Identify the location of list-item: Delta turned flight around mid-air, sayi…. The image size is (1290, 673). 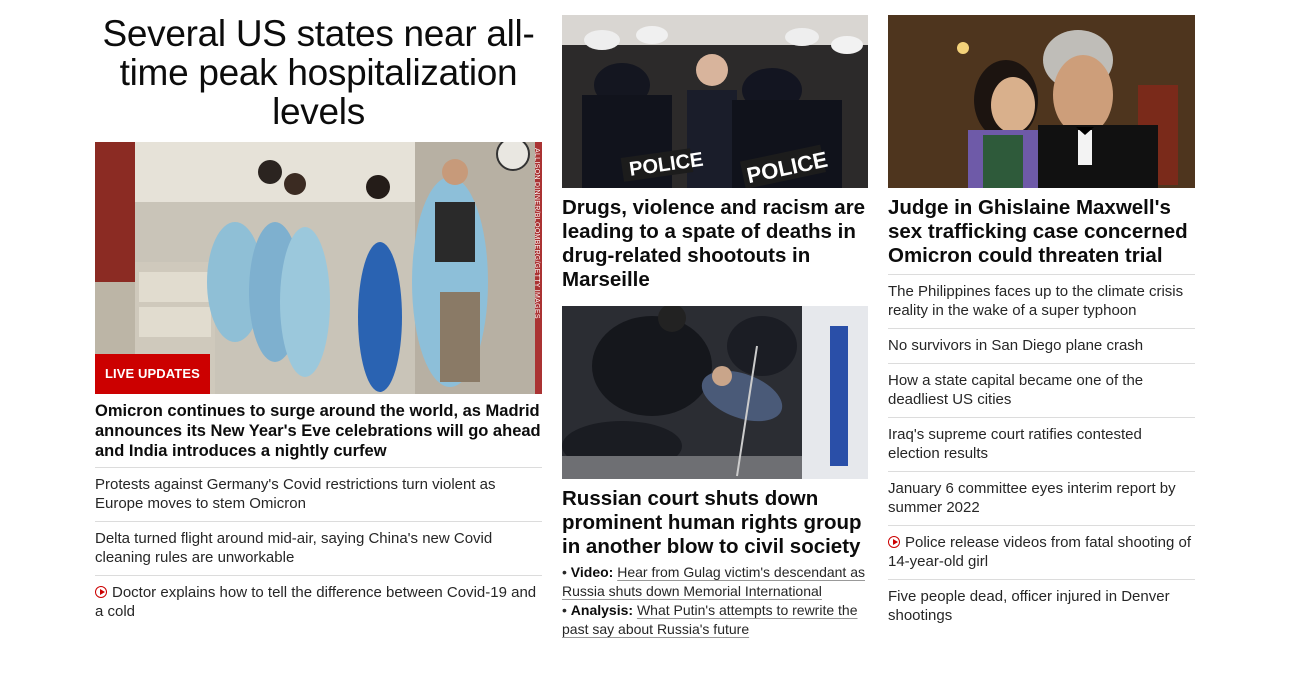
(318, 548).